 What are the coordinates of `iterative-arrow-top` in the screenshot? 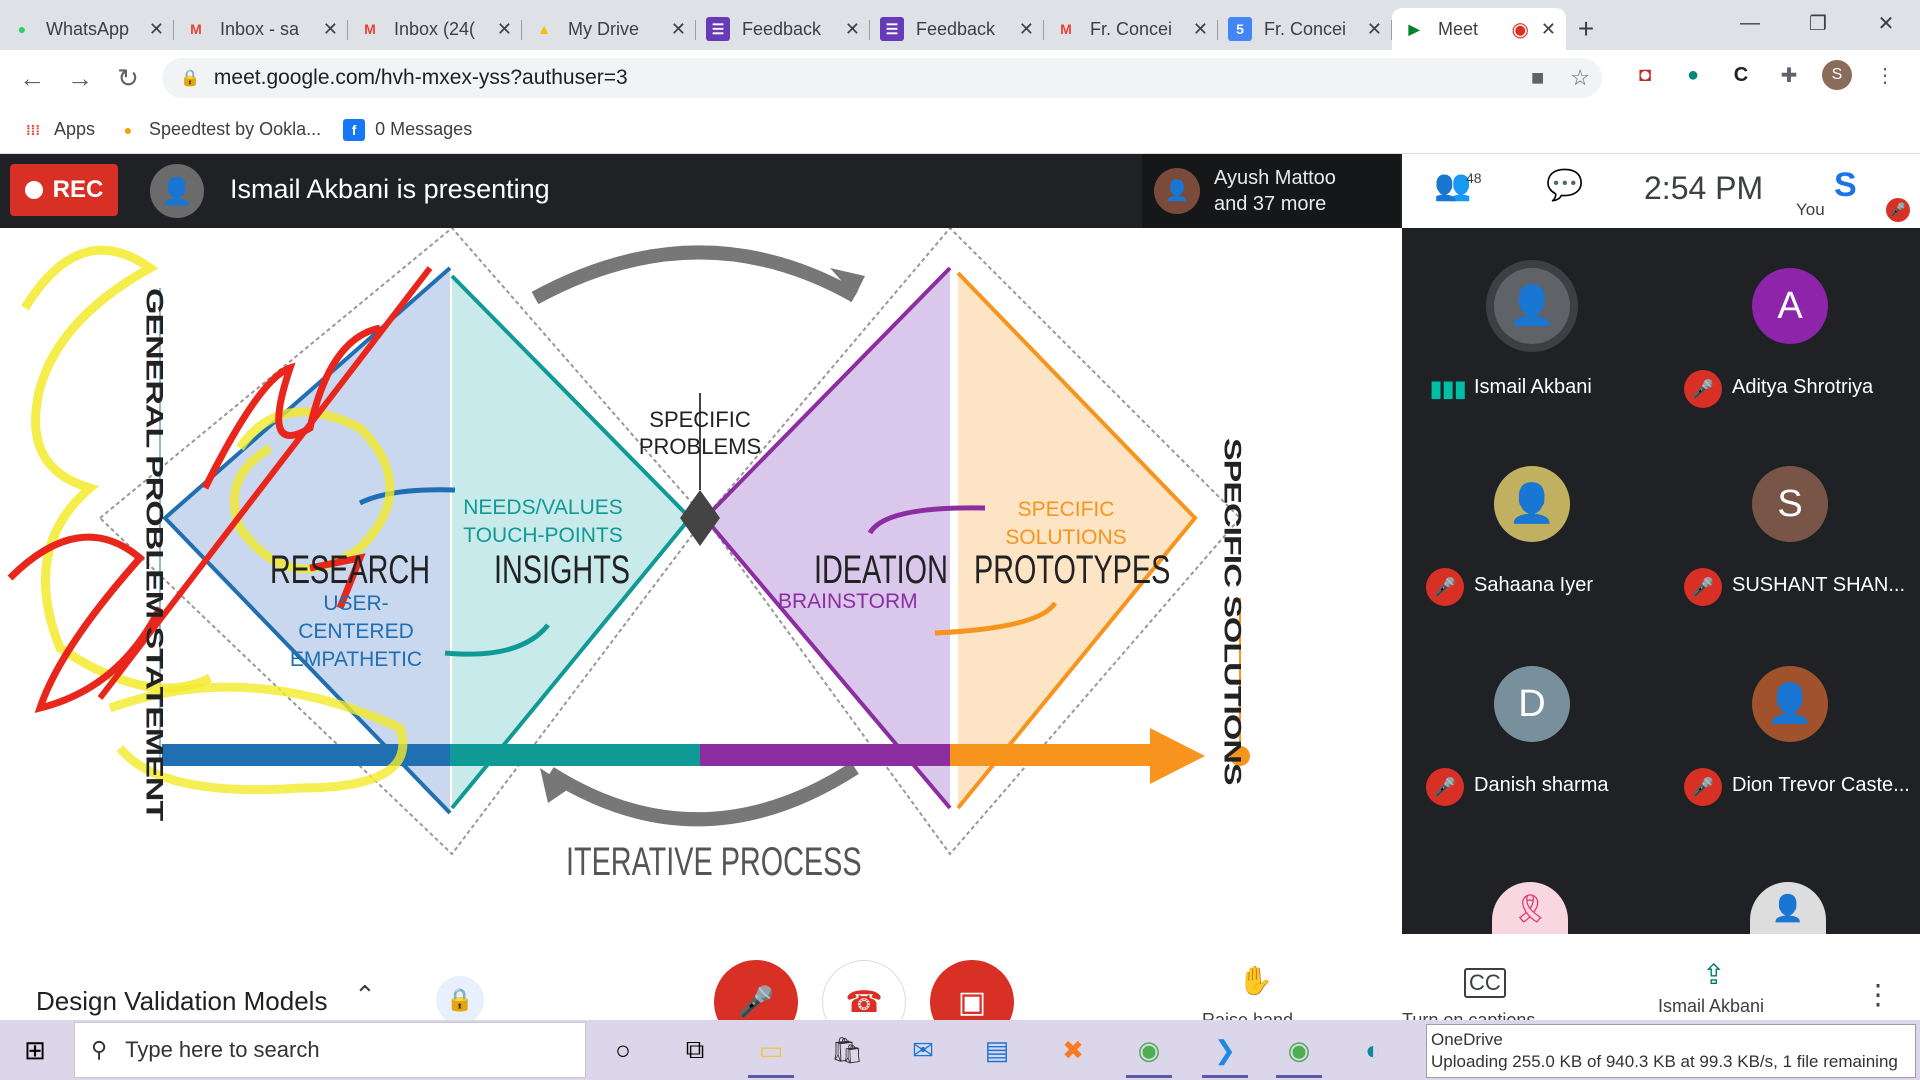 It's located at (695, 275).